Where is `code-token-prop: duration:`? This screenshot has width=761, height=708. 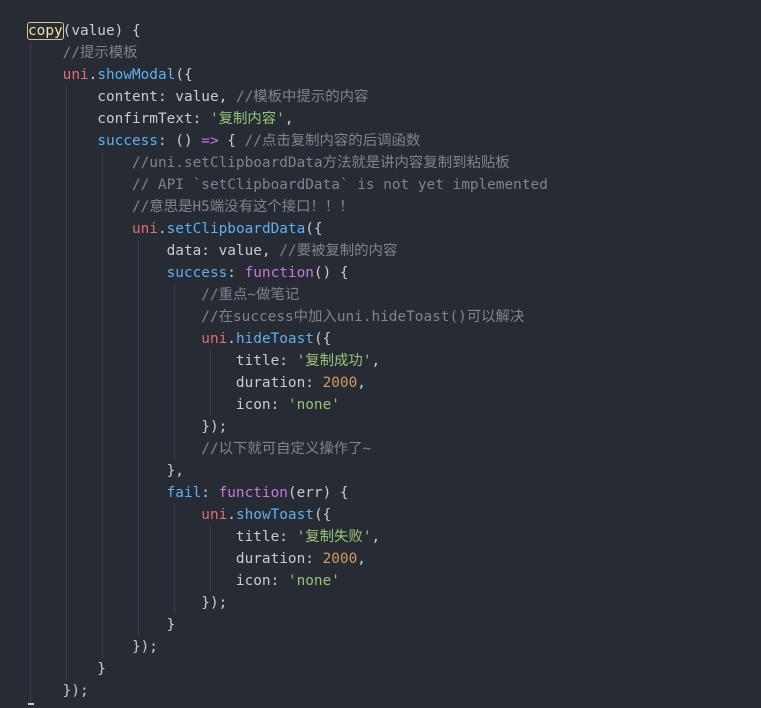 code-token-prop: duration: is located at coordinates (175, 559).